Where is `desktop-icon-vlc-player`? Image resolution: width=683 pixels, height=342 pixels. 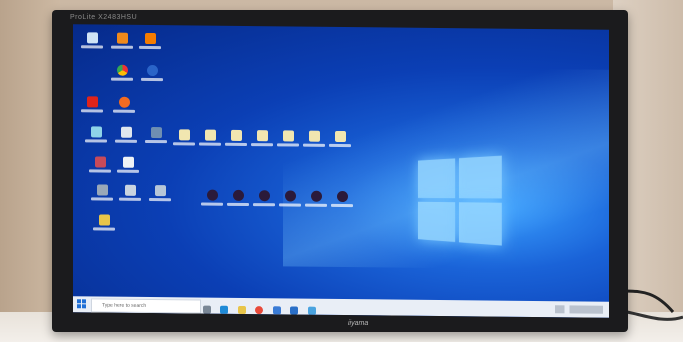
desktop-icon-vlc-player is located at coordinates (150, 41).